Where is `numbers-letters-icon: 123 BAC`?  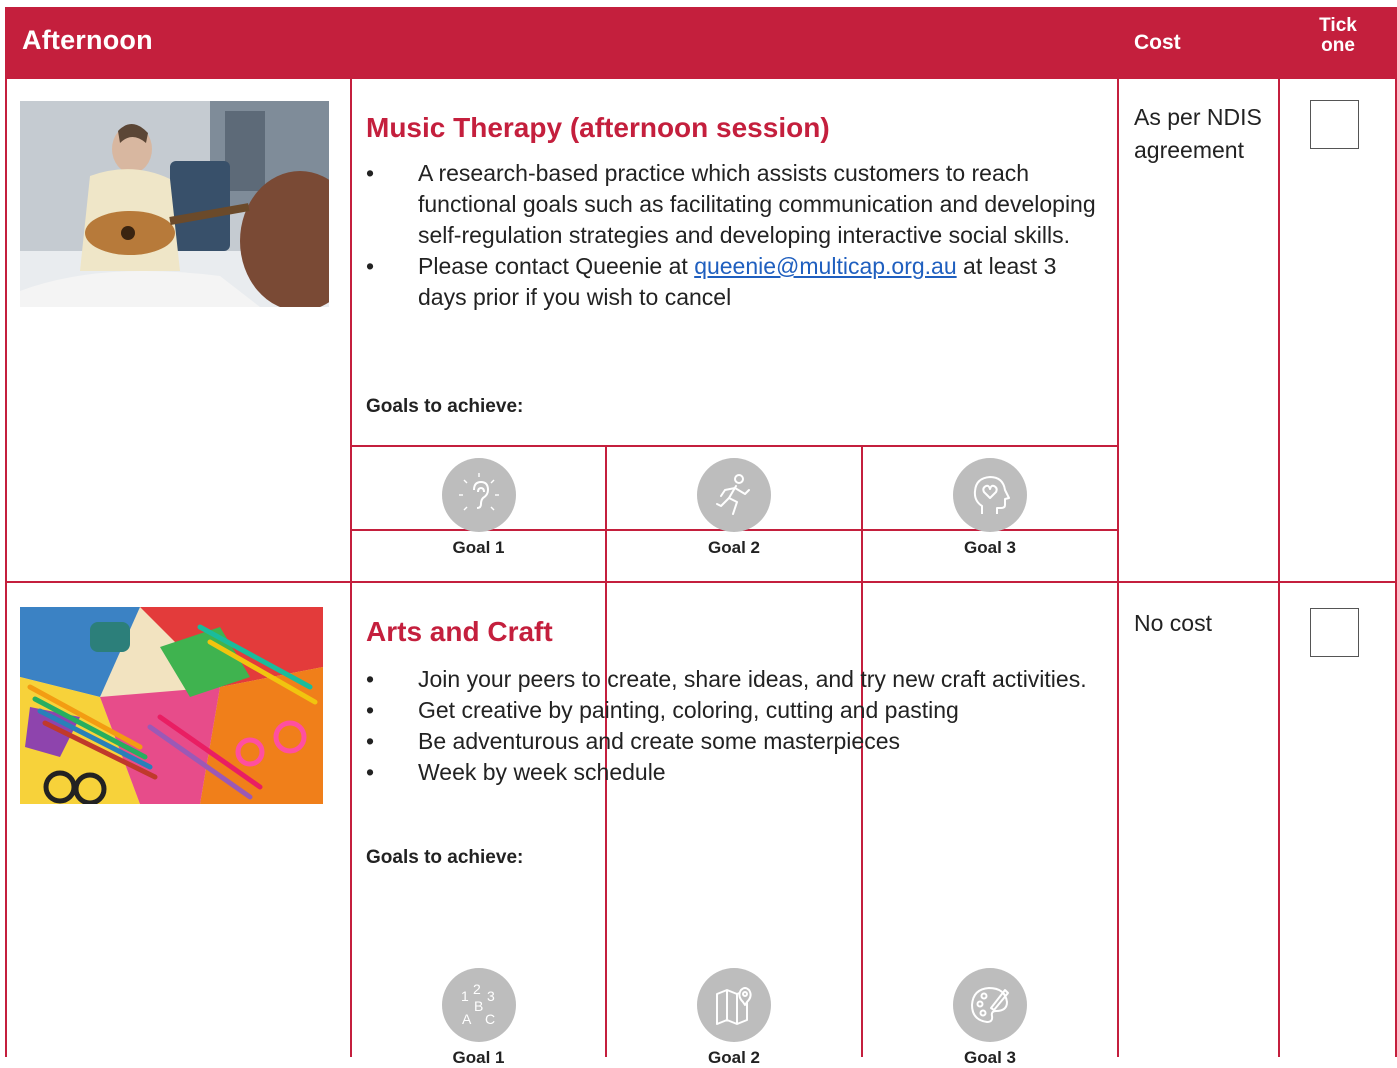
numbers-letters-icon: 123 BAC is located at coordinates (478, 1005).